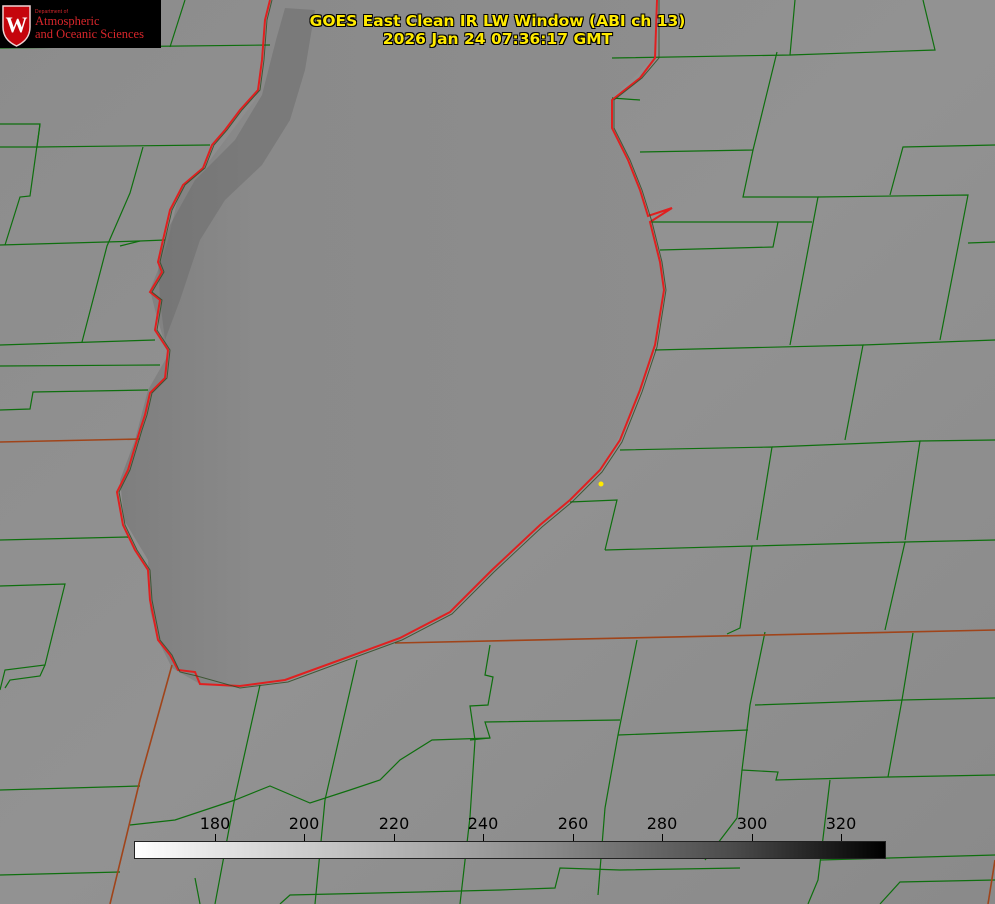  Describe the element at coordinates (510, 850) in the screenshot. I see `colorbar` at that location.